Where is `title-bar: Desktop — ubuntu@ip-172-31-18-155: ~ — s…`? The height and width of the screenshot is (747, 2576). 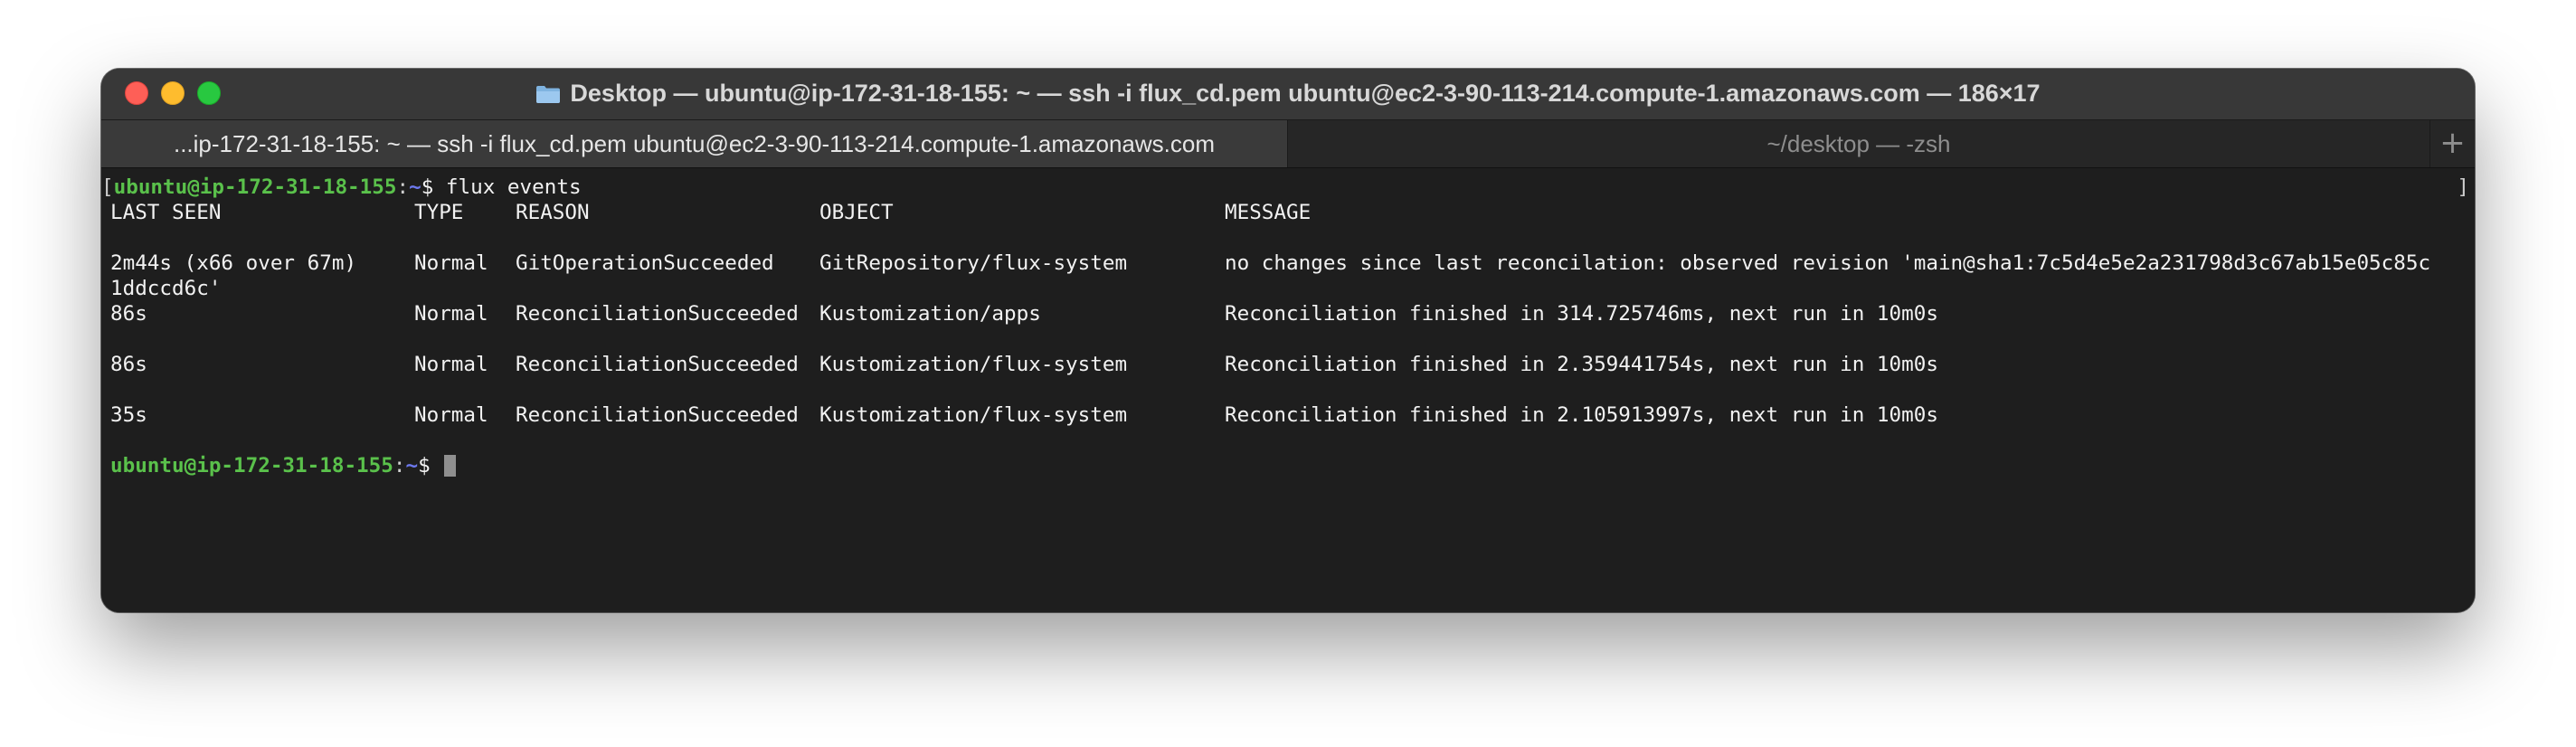
title-bar: Desktop — ubuntu@ip-172-31-18-155: ~ — s… is located at coordinates (1288, 94).